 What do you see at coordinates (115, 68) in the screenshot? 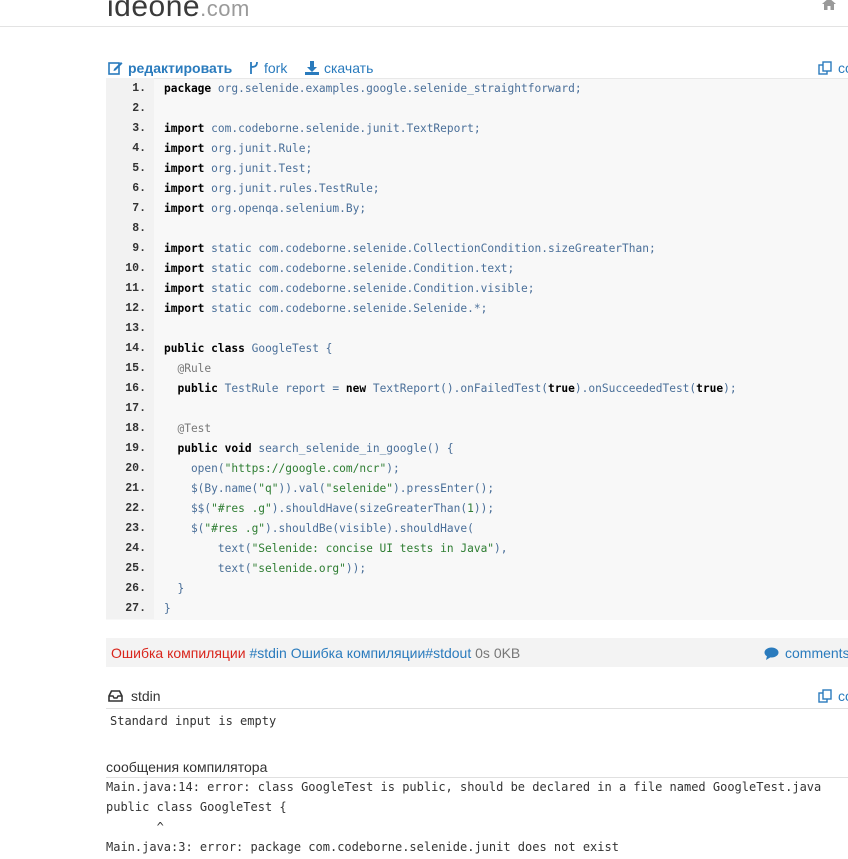
I see `edit-icon` at bounding box center [115, 68].